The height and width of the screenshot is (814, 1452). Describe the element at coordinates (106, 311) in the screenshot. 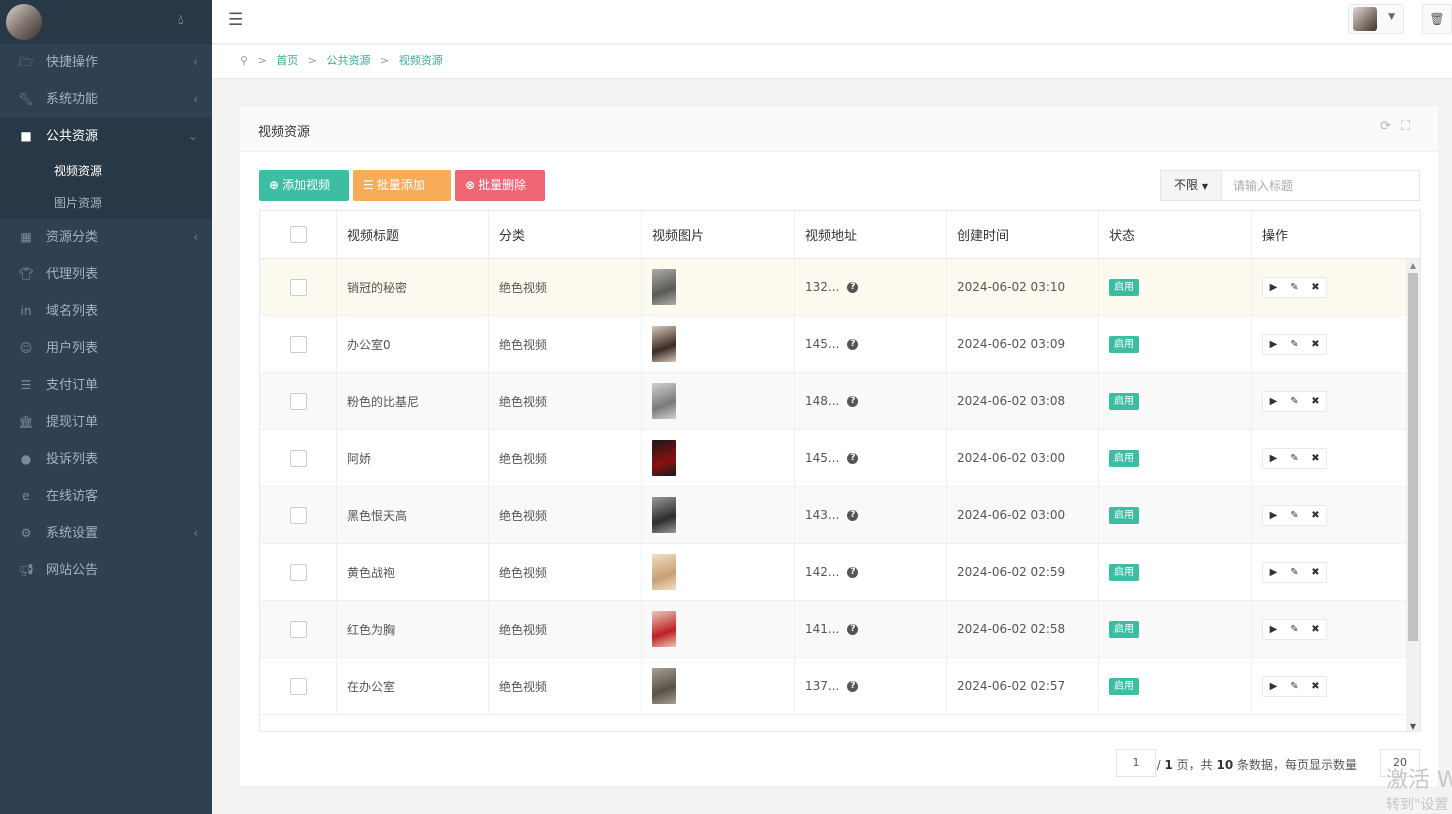

I see `sidebar-item: in 域名列表` at that location.